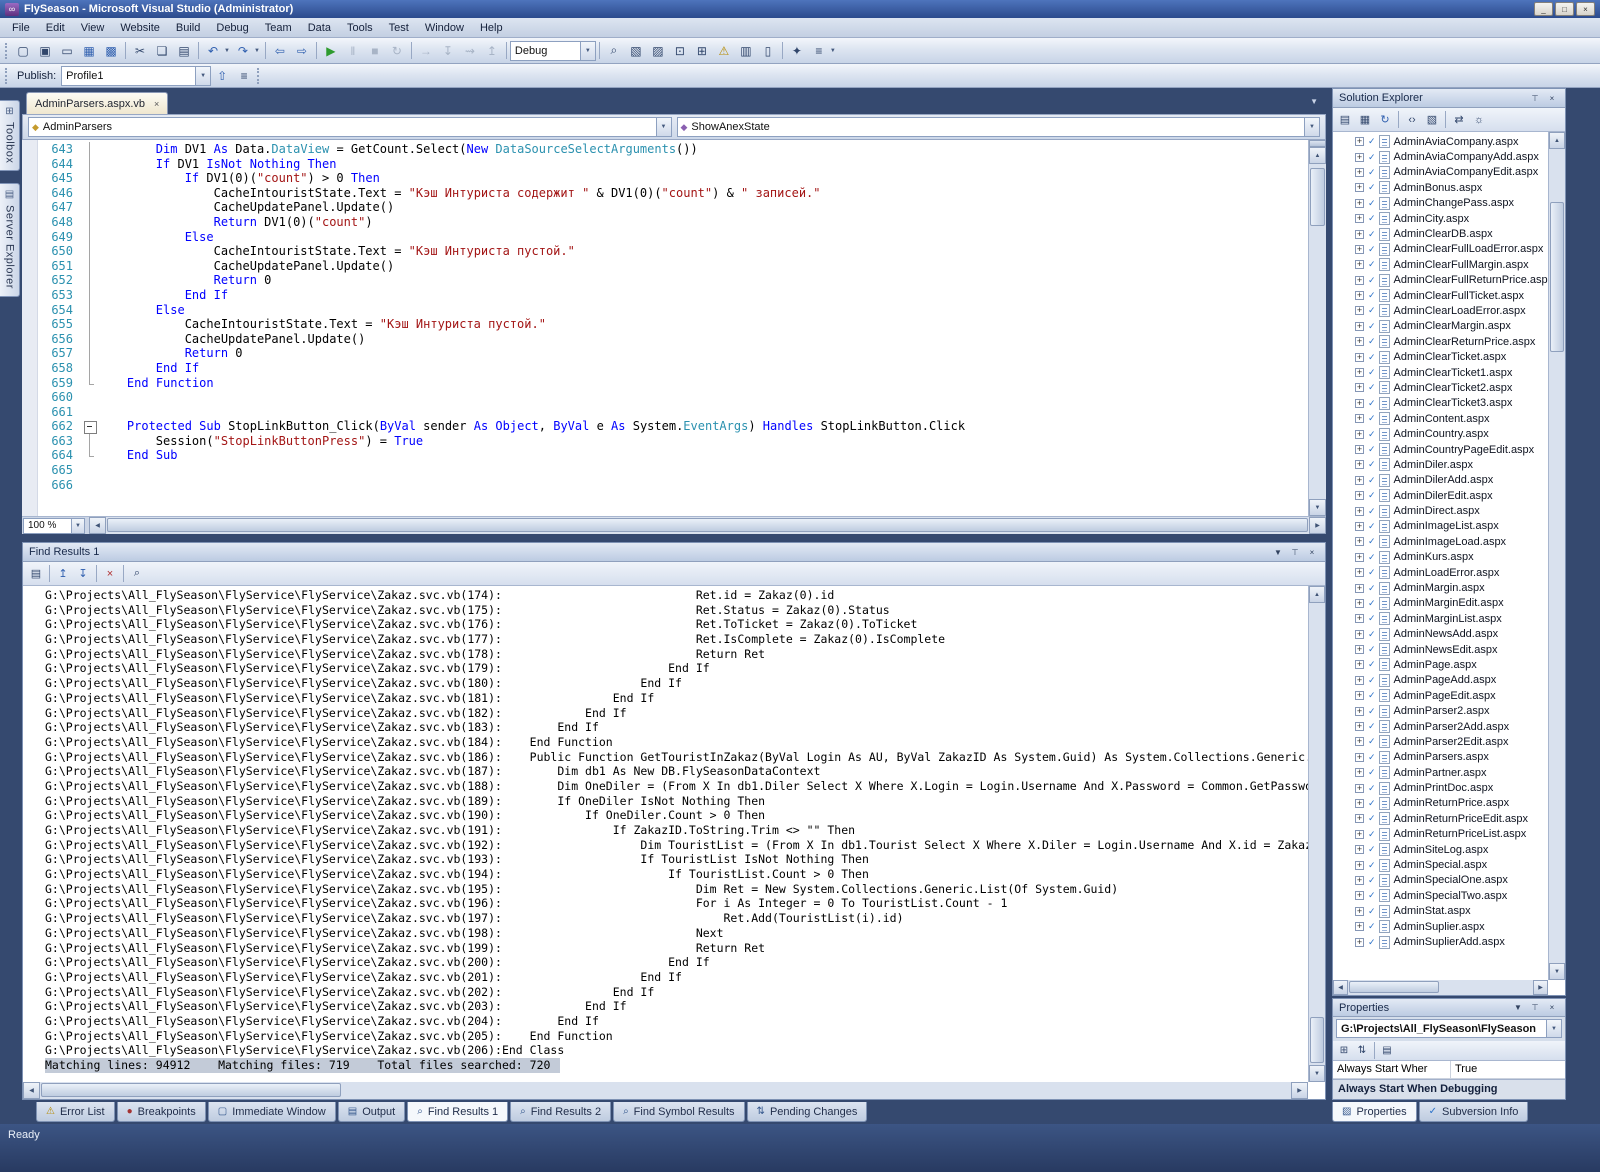 This screenshot has height=1172, width=1600. Describe the element at coordinates (1440, 233) in the screenshot. I see `tree-item: + ✓ AdminClearDB.aspx` at that location.